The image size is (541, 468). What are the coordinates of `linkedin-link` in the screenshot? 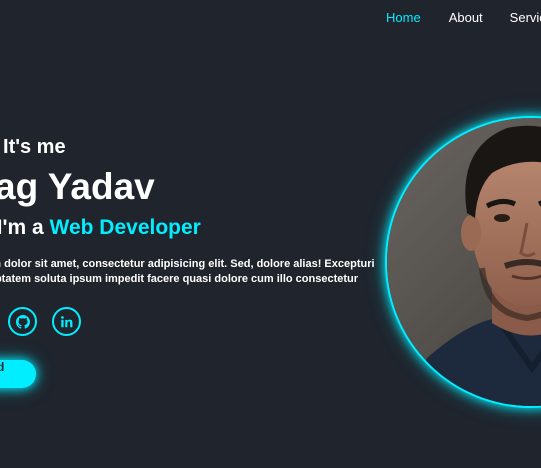 It's located at (66, 321).